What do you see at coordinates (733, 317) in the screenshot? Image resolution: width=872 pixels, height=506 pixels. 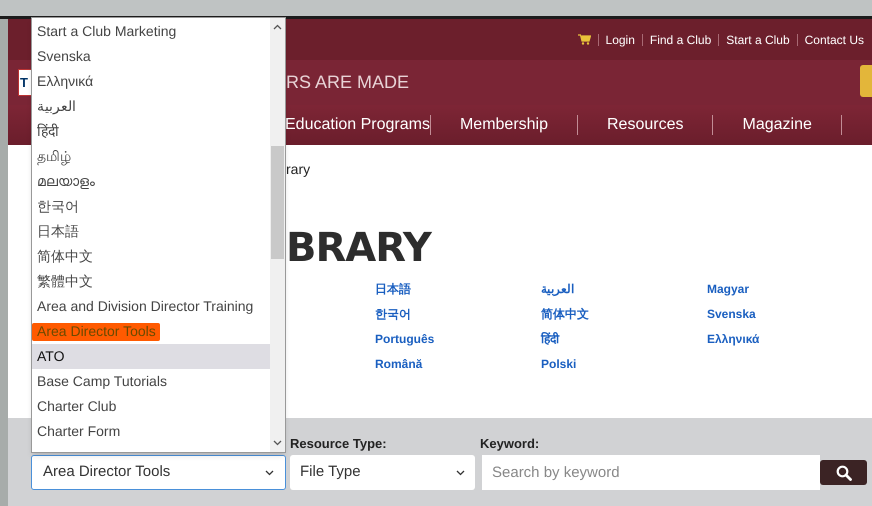 I see `language-link: Svenska` at bounding box center [733, 317].